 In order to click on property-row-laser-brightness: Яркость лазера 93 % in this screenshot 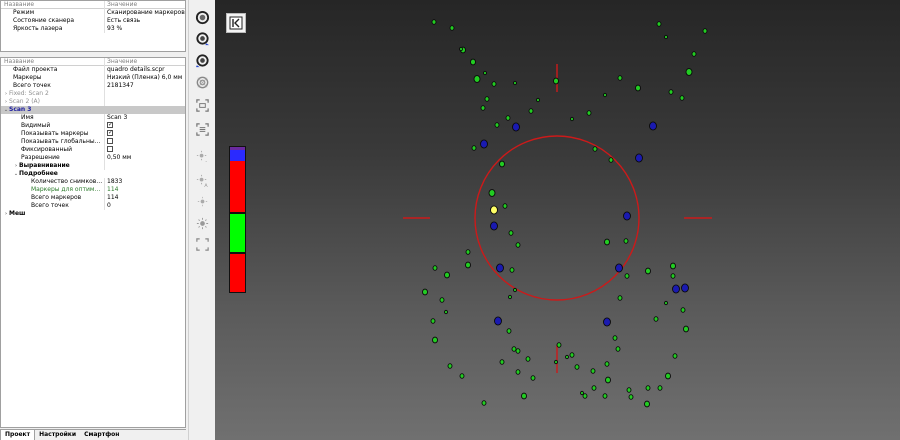, I will do `click(93, 29)`.